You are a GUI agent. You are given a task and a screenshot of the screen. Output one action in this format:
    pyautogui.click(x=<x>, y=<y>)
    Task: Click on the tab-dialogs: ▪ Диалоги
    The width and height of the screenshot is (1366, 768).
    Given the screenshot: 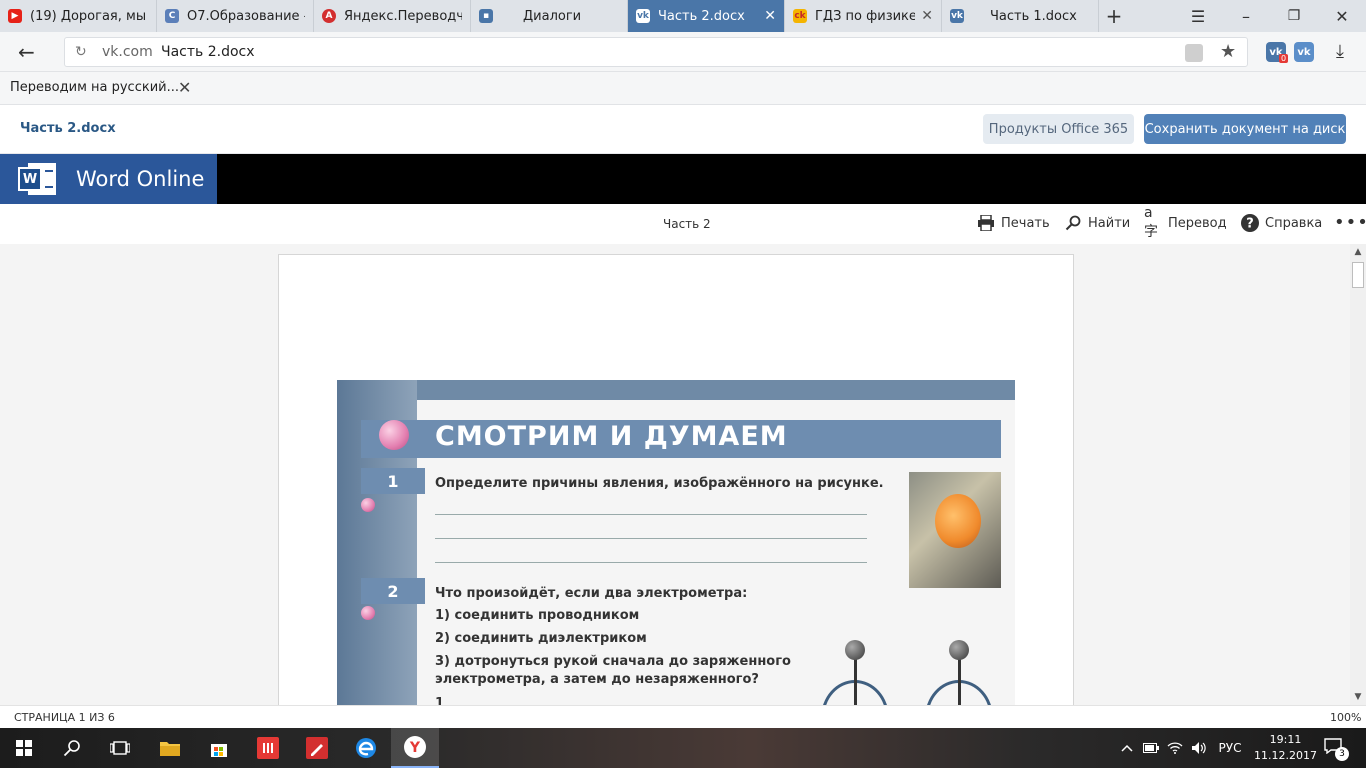 What is the action you would take?
    pyautogui.click(x=549, y=16)
    